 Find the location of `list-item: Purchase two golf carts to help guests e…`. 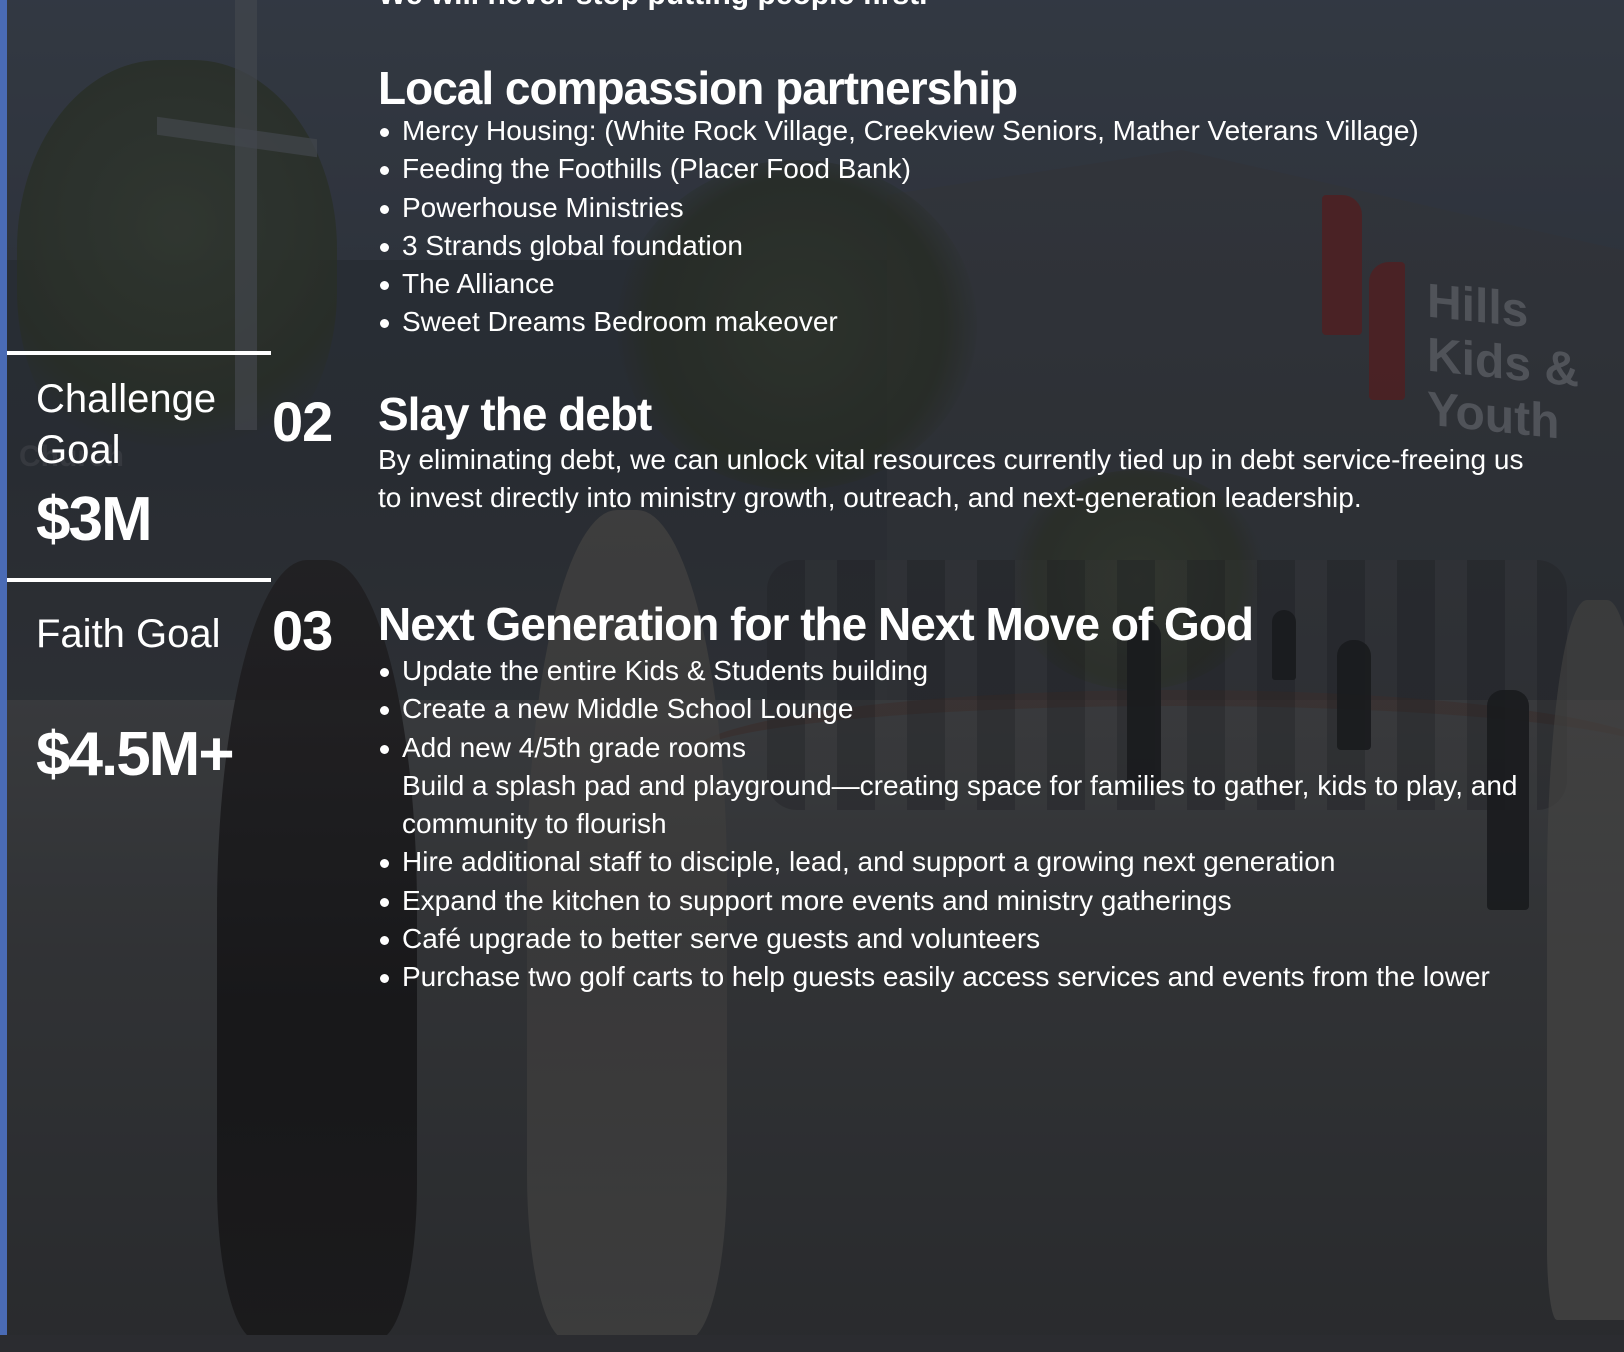

list-item: Purchase two golf carts to help guests e… is located at coordinates (993, 977).